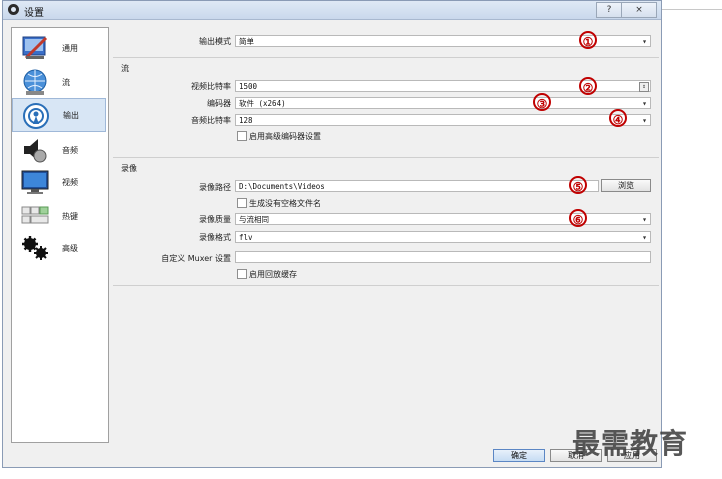 This screenshot has height=479, width=722. Describe the element at coordinates (443, 219) in the screenshot. I see `recording-quality-select: 与流相同` at that location.